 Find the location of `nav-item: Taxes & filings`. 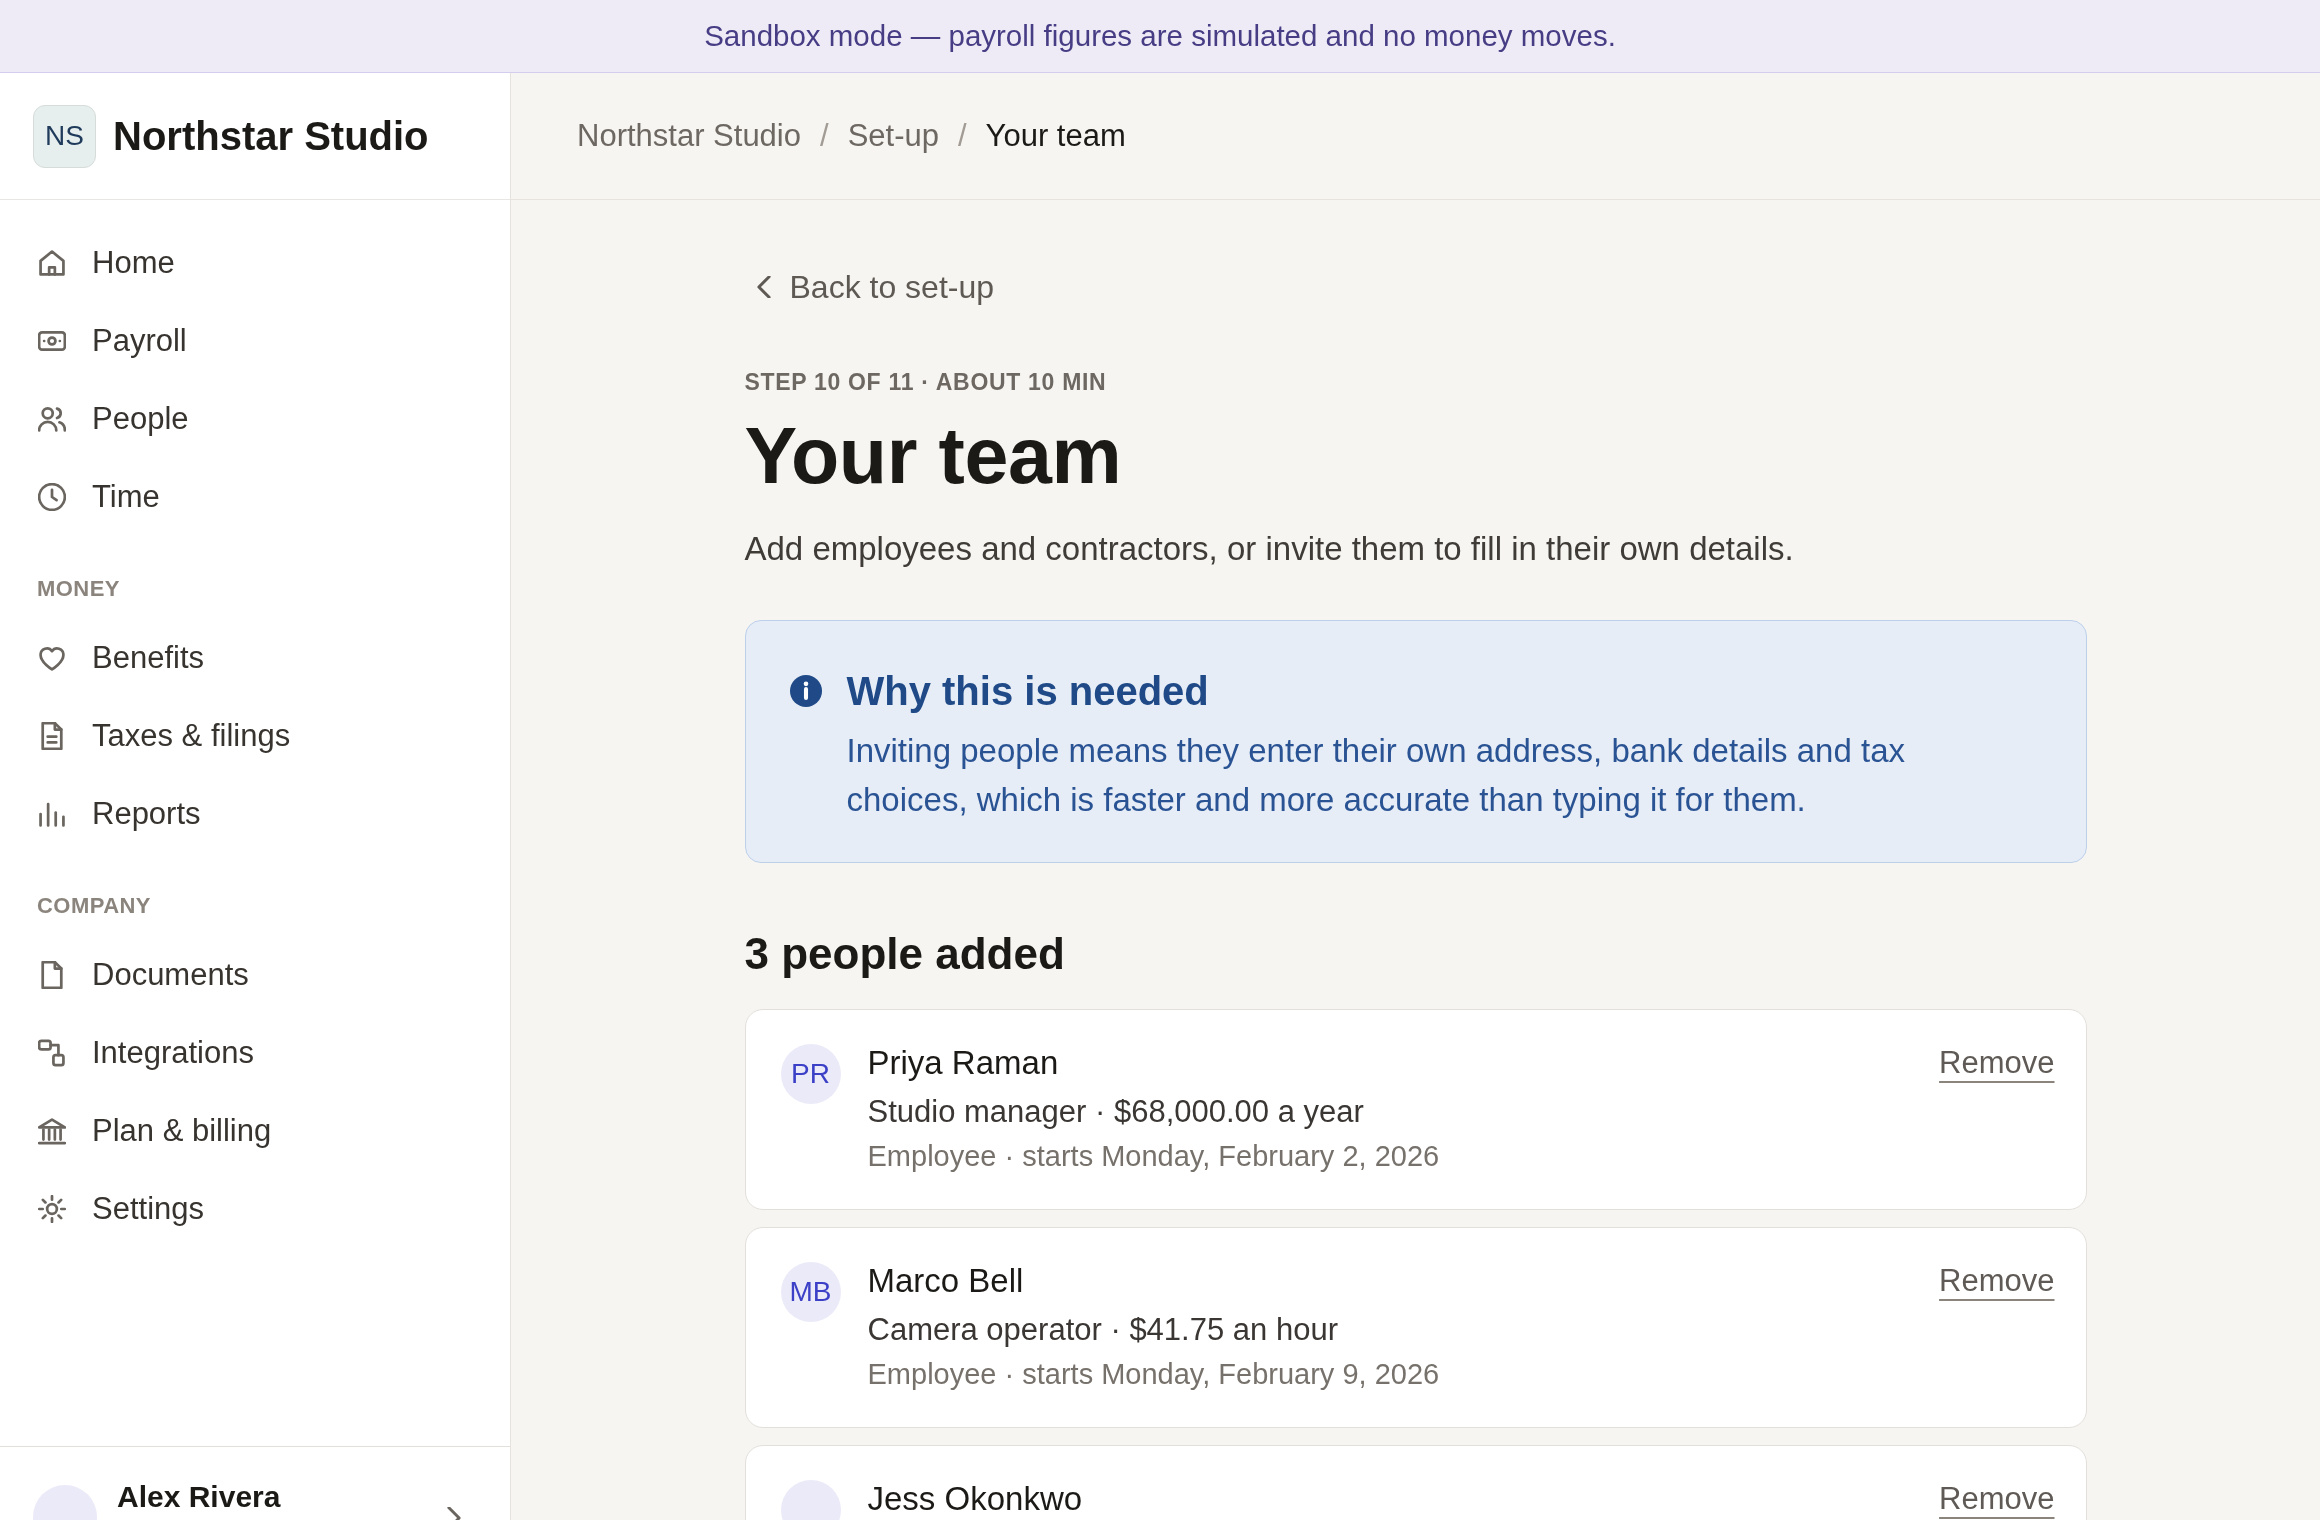

nav-item: Taxes & filings is located at coordinates (255, 736).